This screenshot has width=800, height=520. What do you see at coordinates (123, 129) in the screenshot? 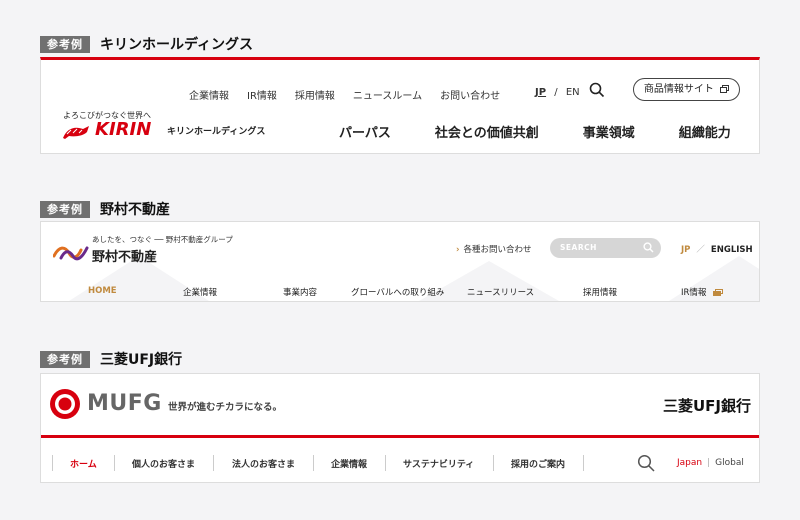
I see `kirin-wordmark: KIRIN` at bounding box center [123, 129].